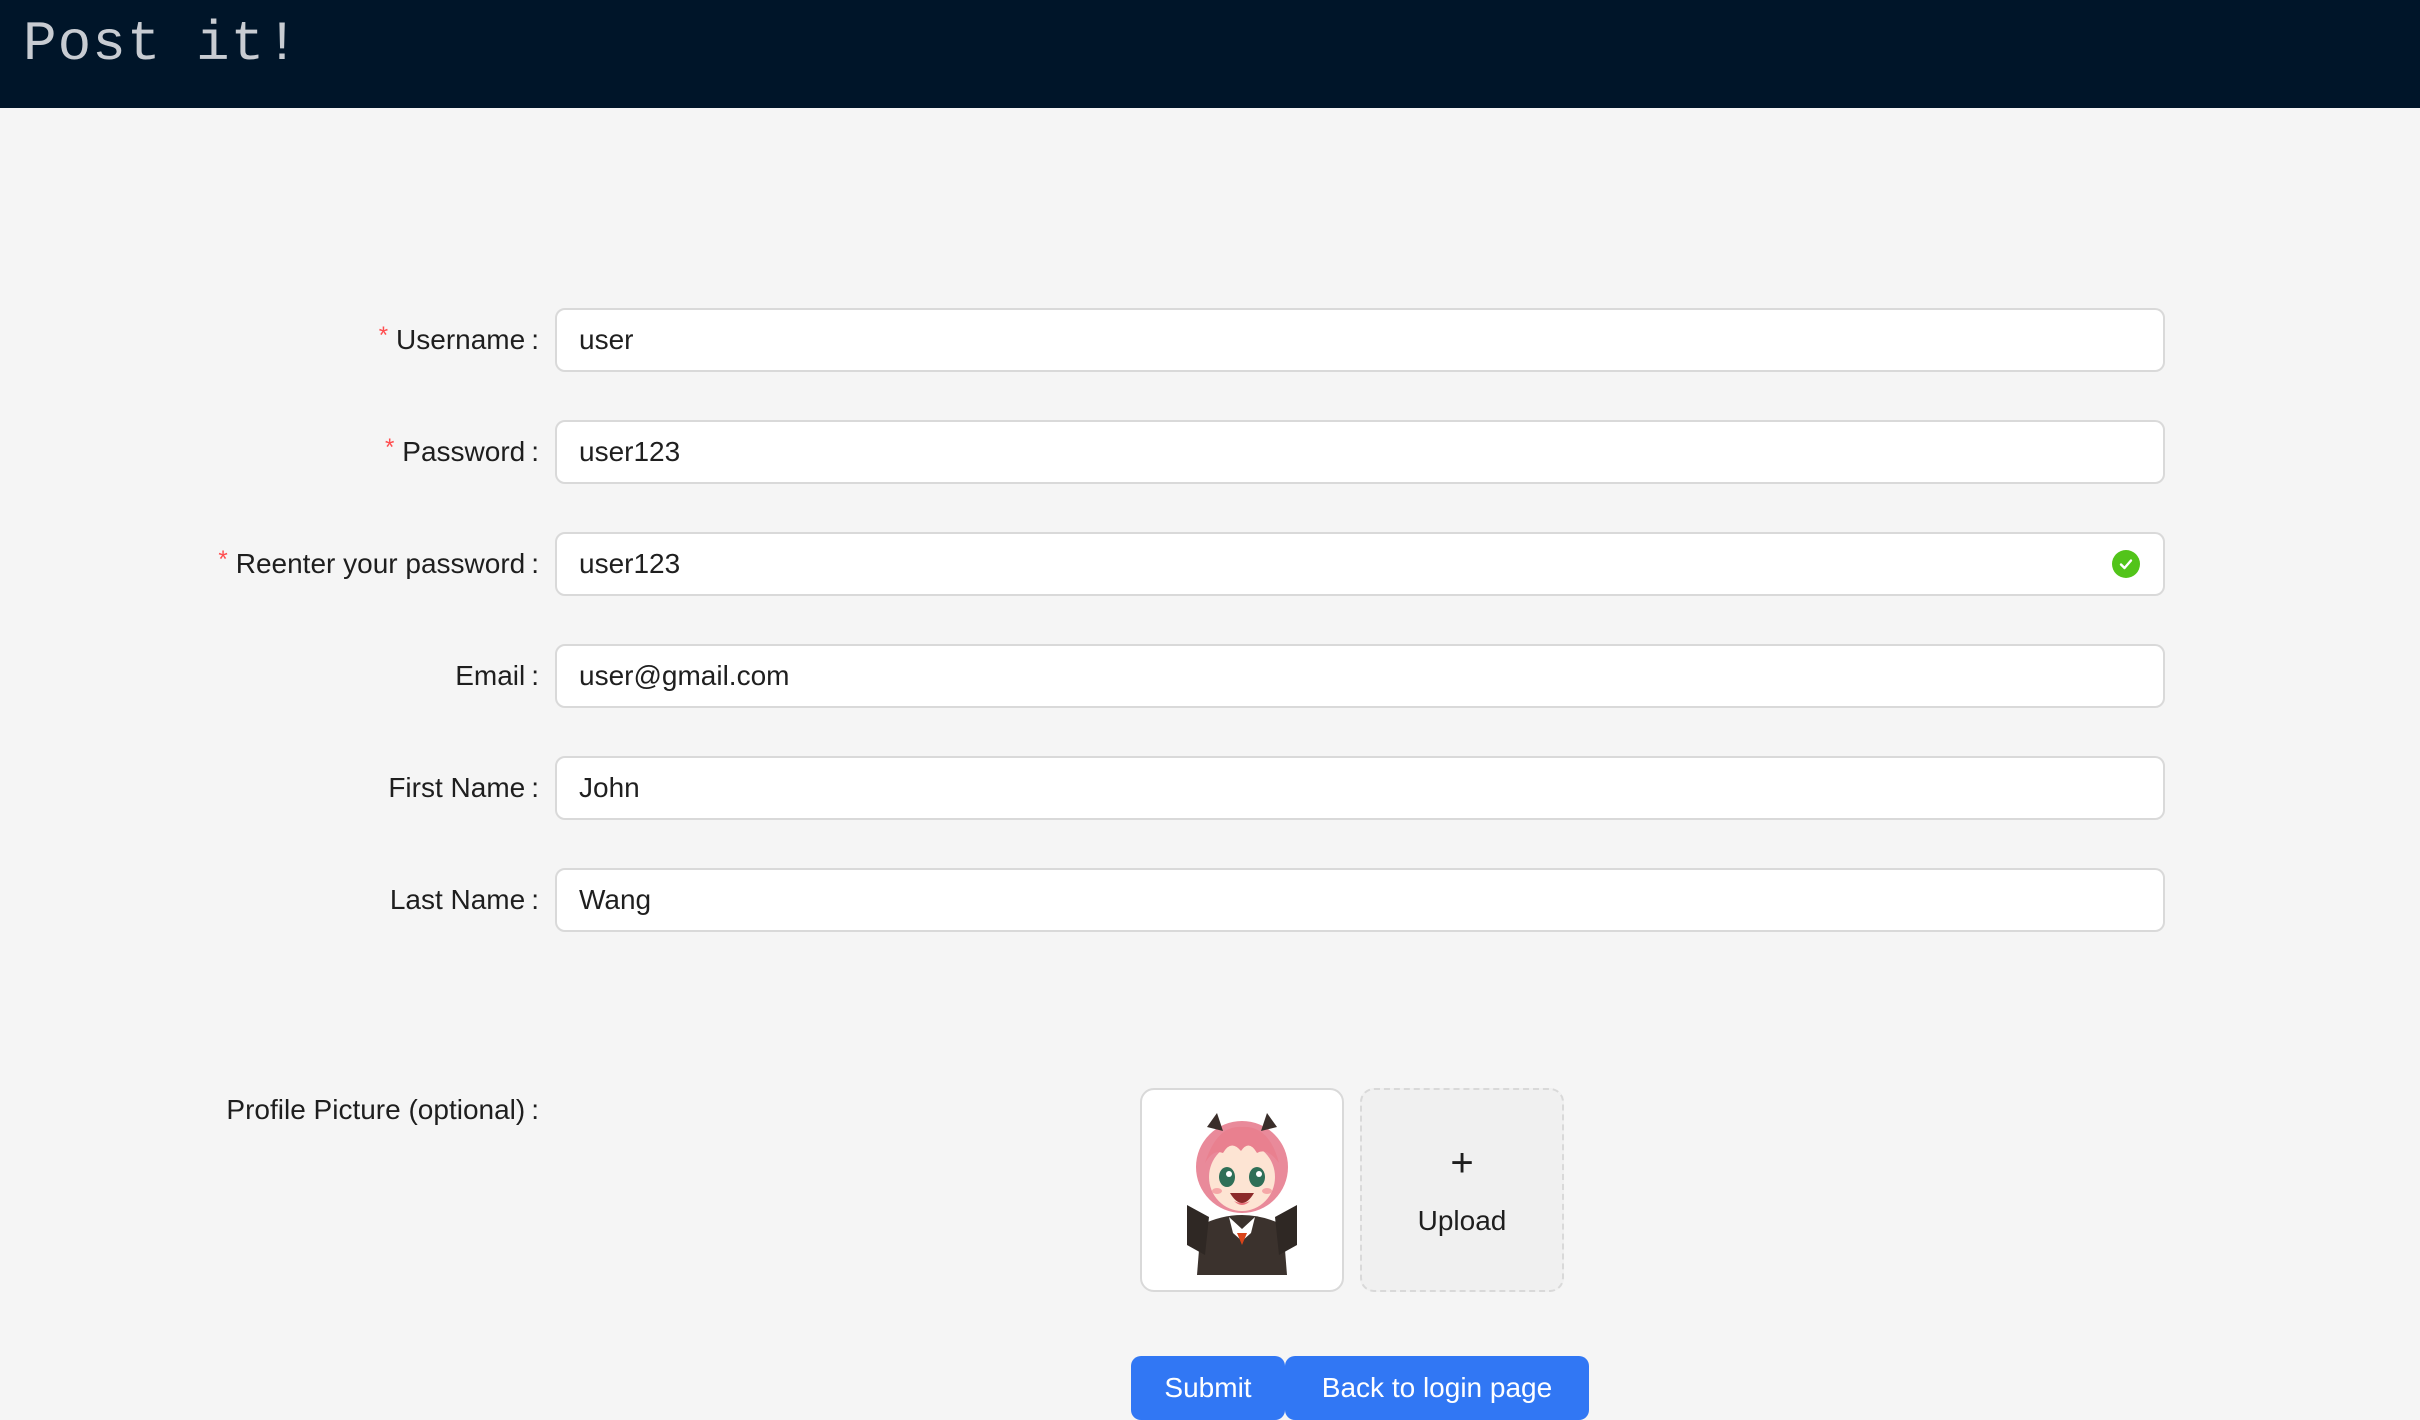 Image resolution: width=2420 pixels, height=1420 pixels. I want to click on username-input, so click(1360, 340).